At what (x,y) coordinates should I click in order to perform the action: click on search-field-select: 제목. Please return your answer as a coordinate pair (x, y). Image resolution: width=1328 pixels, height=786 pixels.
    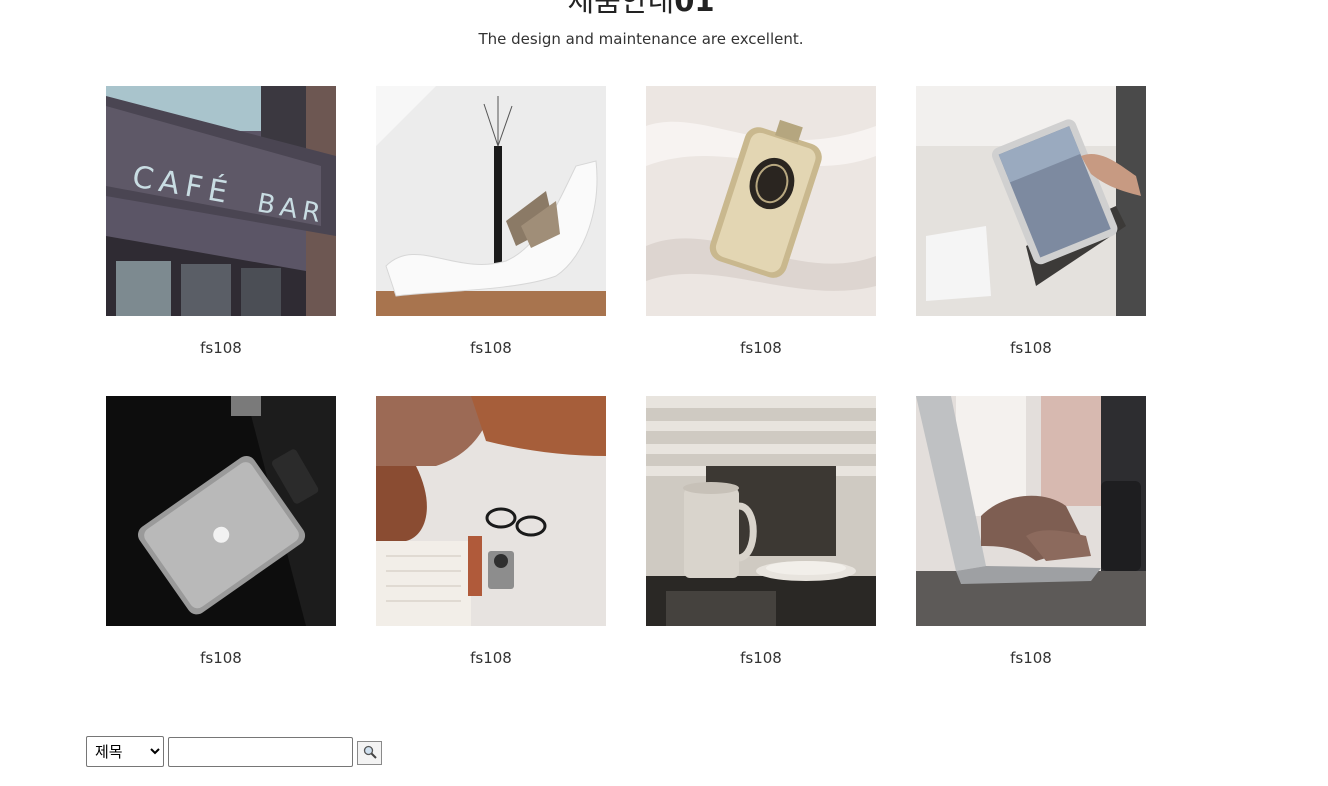
    Looking at the image, I should click on (125, 751).